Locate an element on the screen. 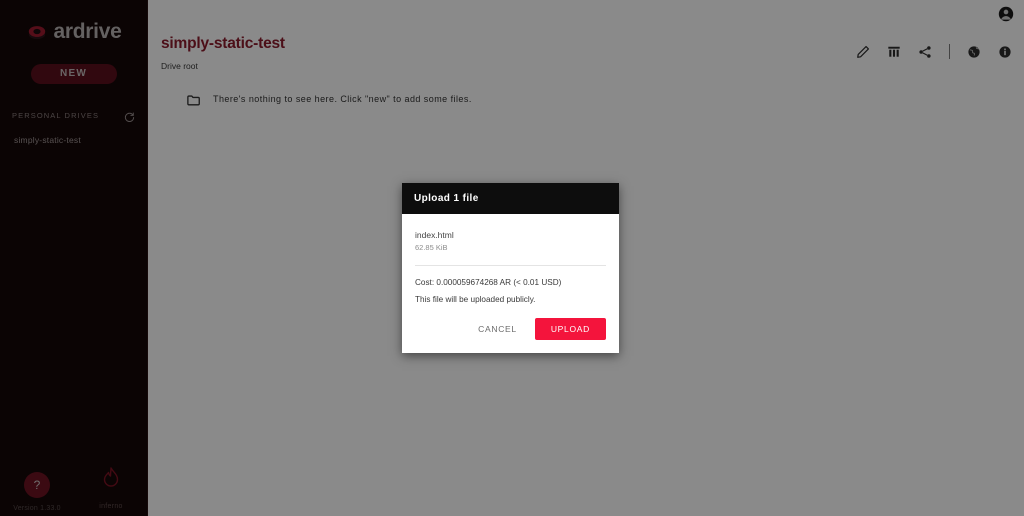 This screenshot has width=1024, height=516. modal-divider is located at coordinates (510, 265).